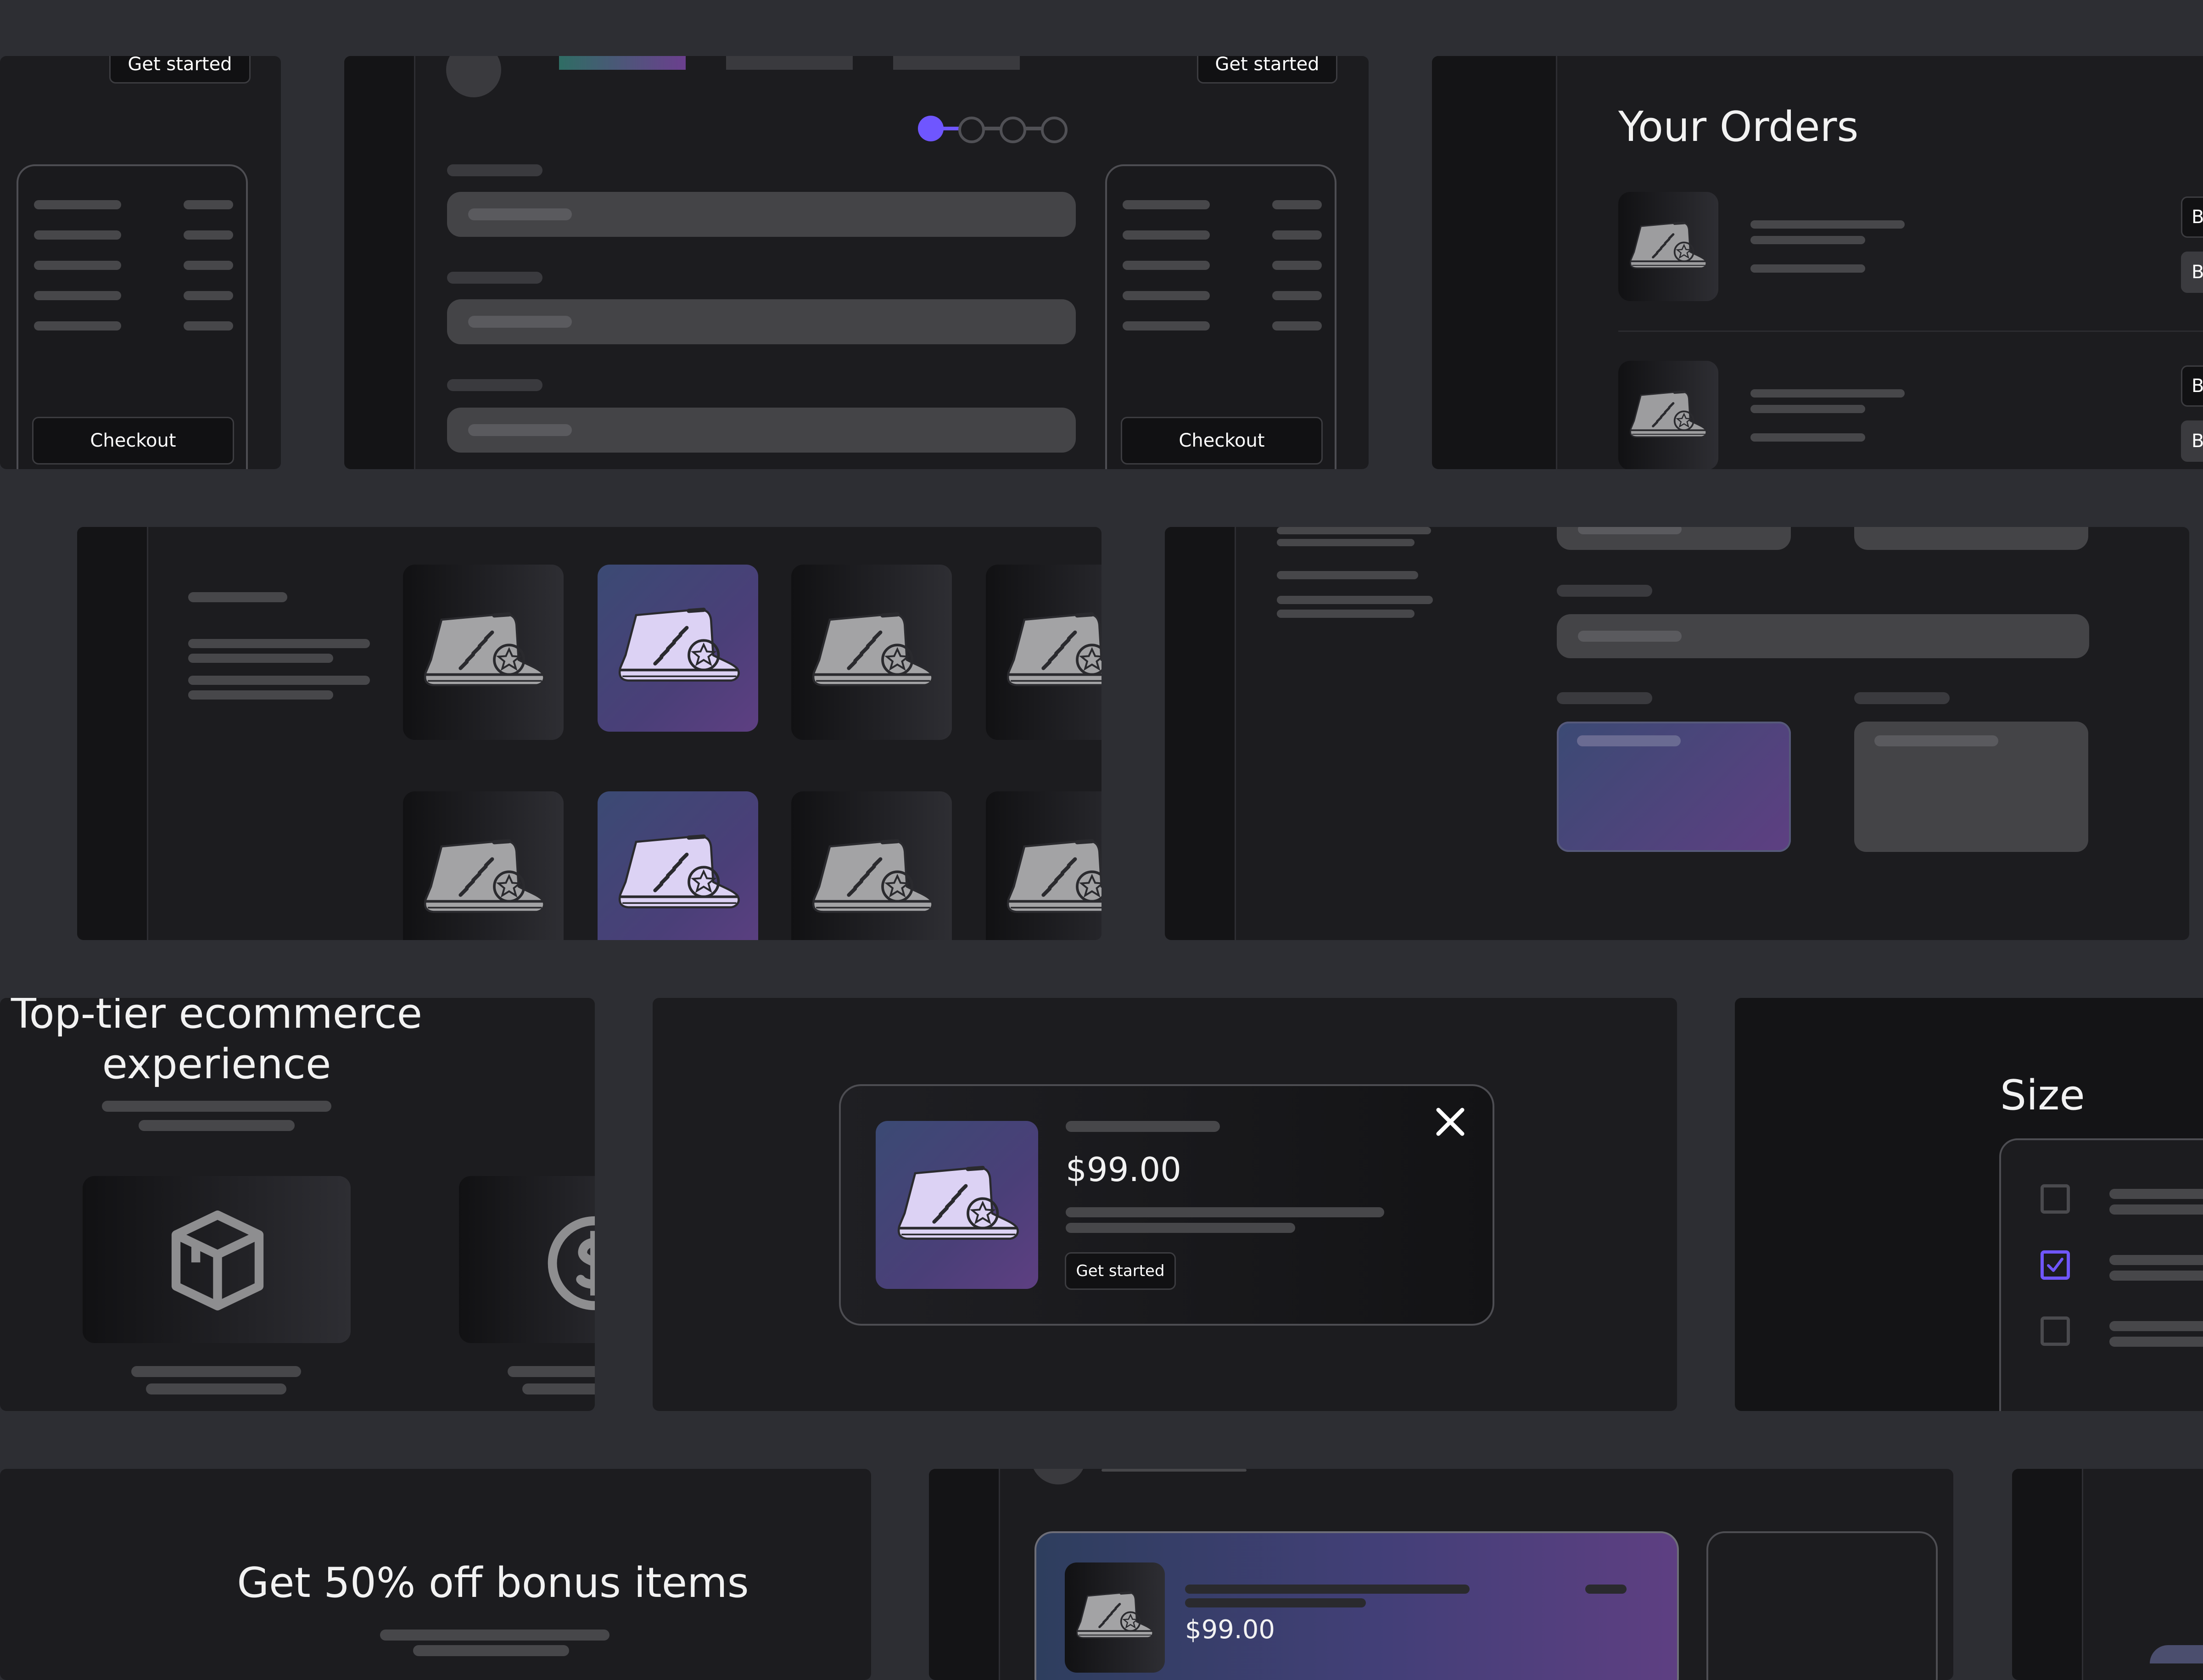 The image size is (2203, 1680). I want to click on bonus-promo-card: Get 50% off bonus items, so click(436, 1574).